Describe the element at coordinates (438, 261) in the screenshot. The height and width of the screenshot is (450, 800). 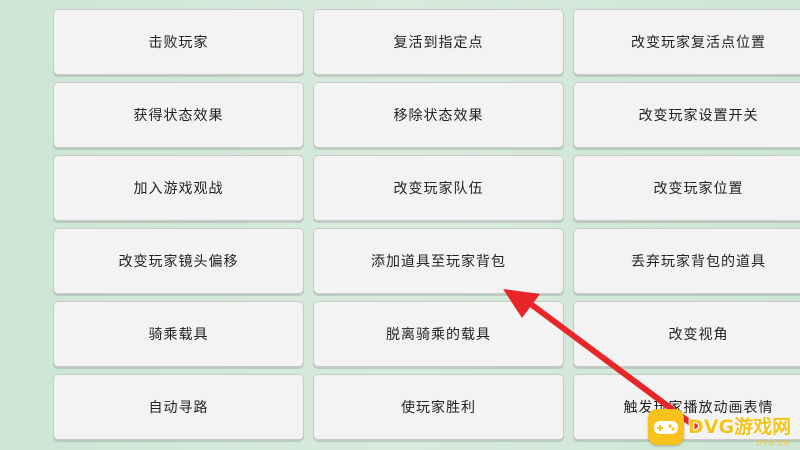
I see `add-item-to-backpack-button: 添加道具至玩家背包` at that location.